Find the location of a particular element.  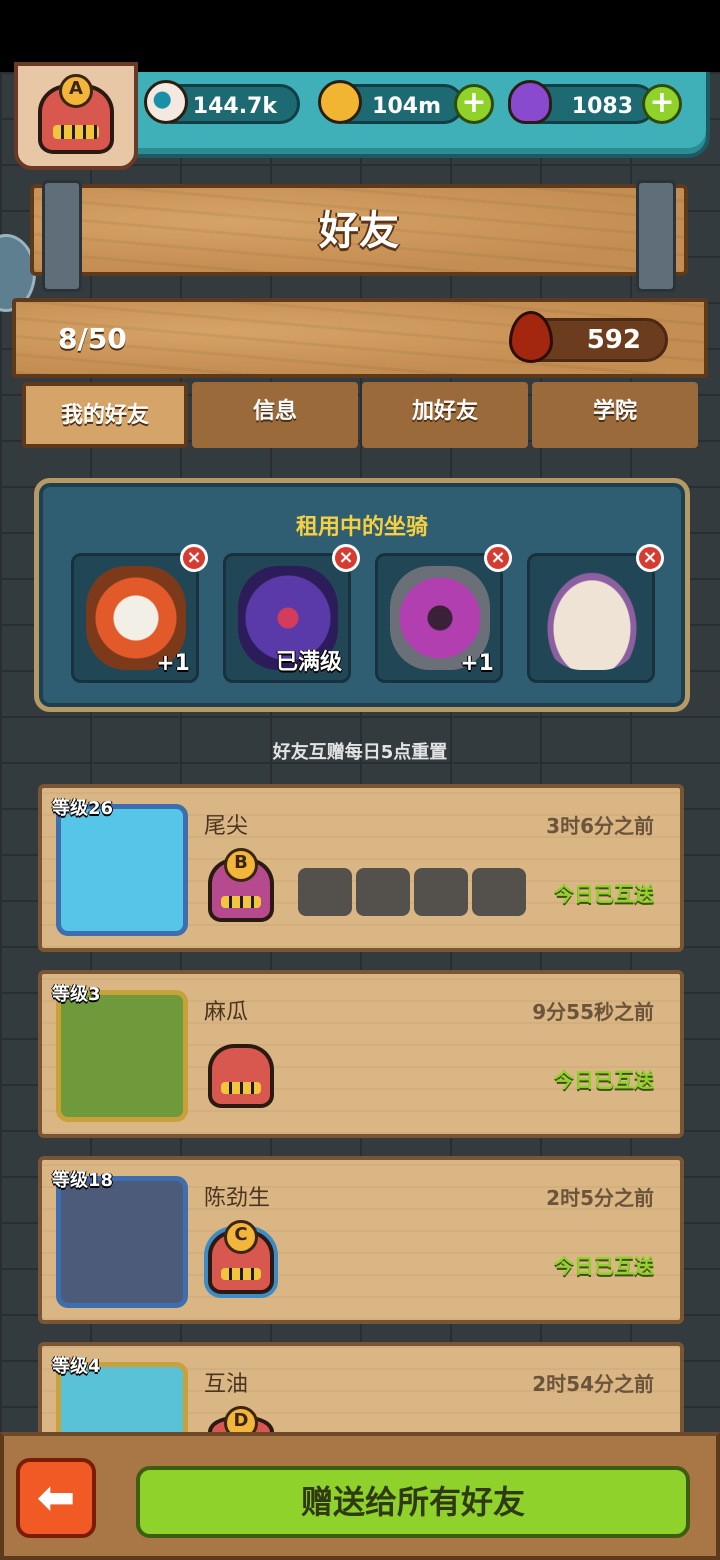

tab-label: 信息 is located at coordinates (274, 411).